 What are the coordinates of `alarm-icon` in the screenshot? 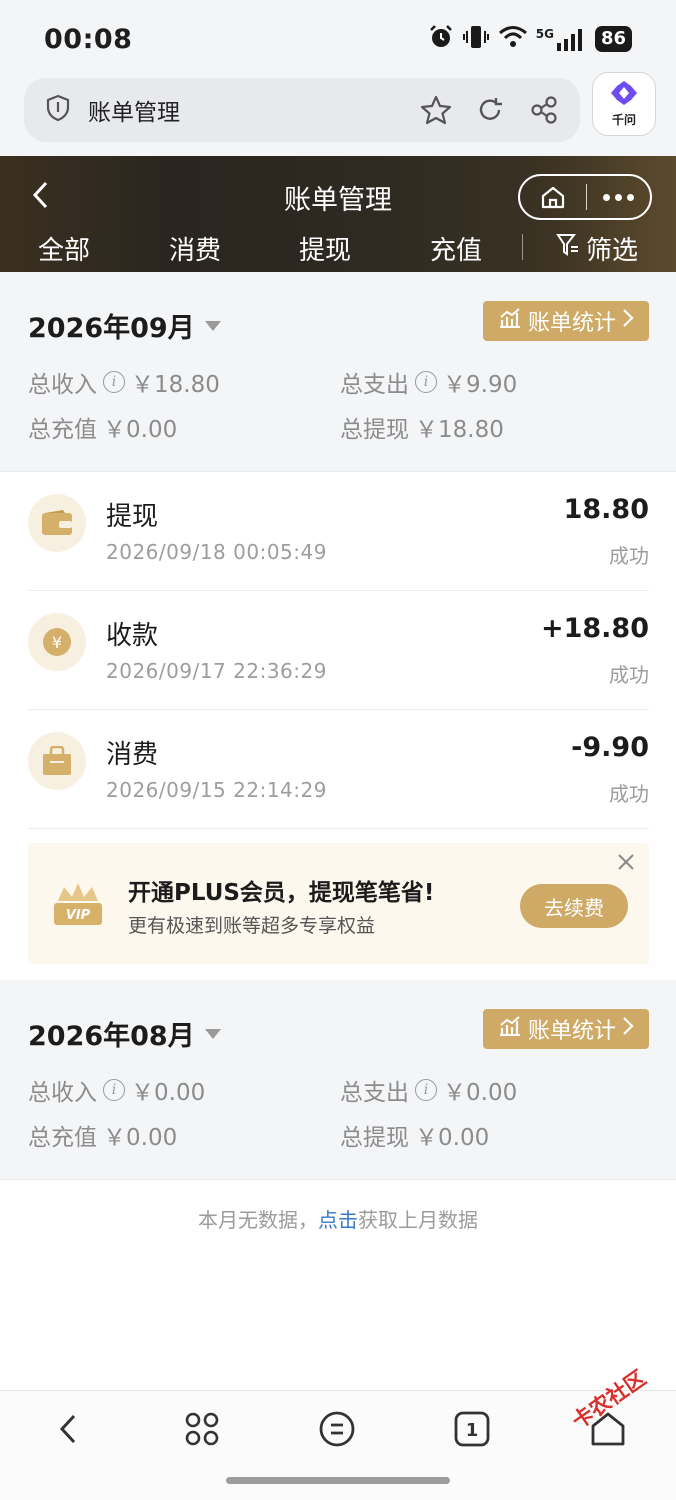 It's located at (441, 39).